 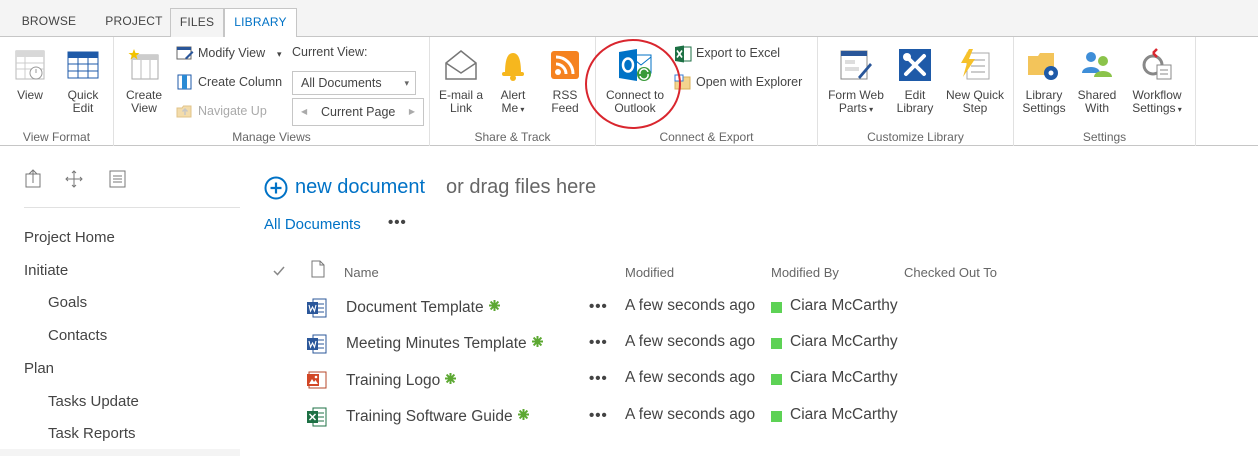 What do you see at coordinates (950, 272) in the screenshot?
I see `column-header-checked-out-to: Checked Out To` at bounding box center [950, 272].